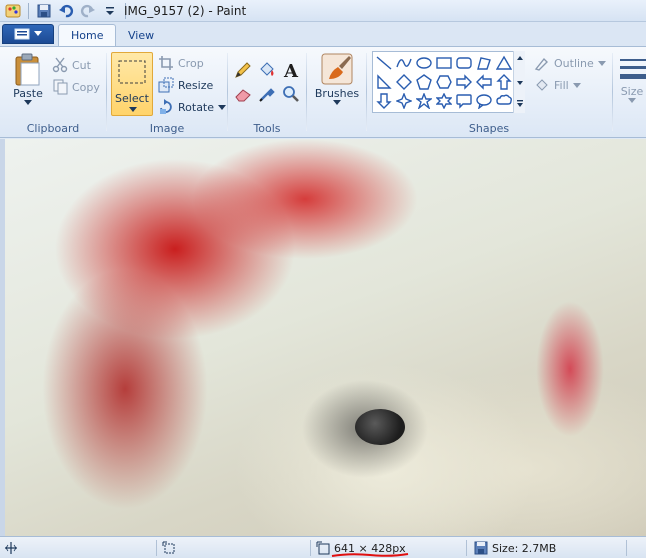 This screenshot has height=558, width=646. Describe the element at coordinates (424, 101) in the screenshot. I see `five-point-star-shape-icon` at that location.